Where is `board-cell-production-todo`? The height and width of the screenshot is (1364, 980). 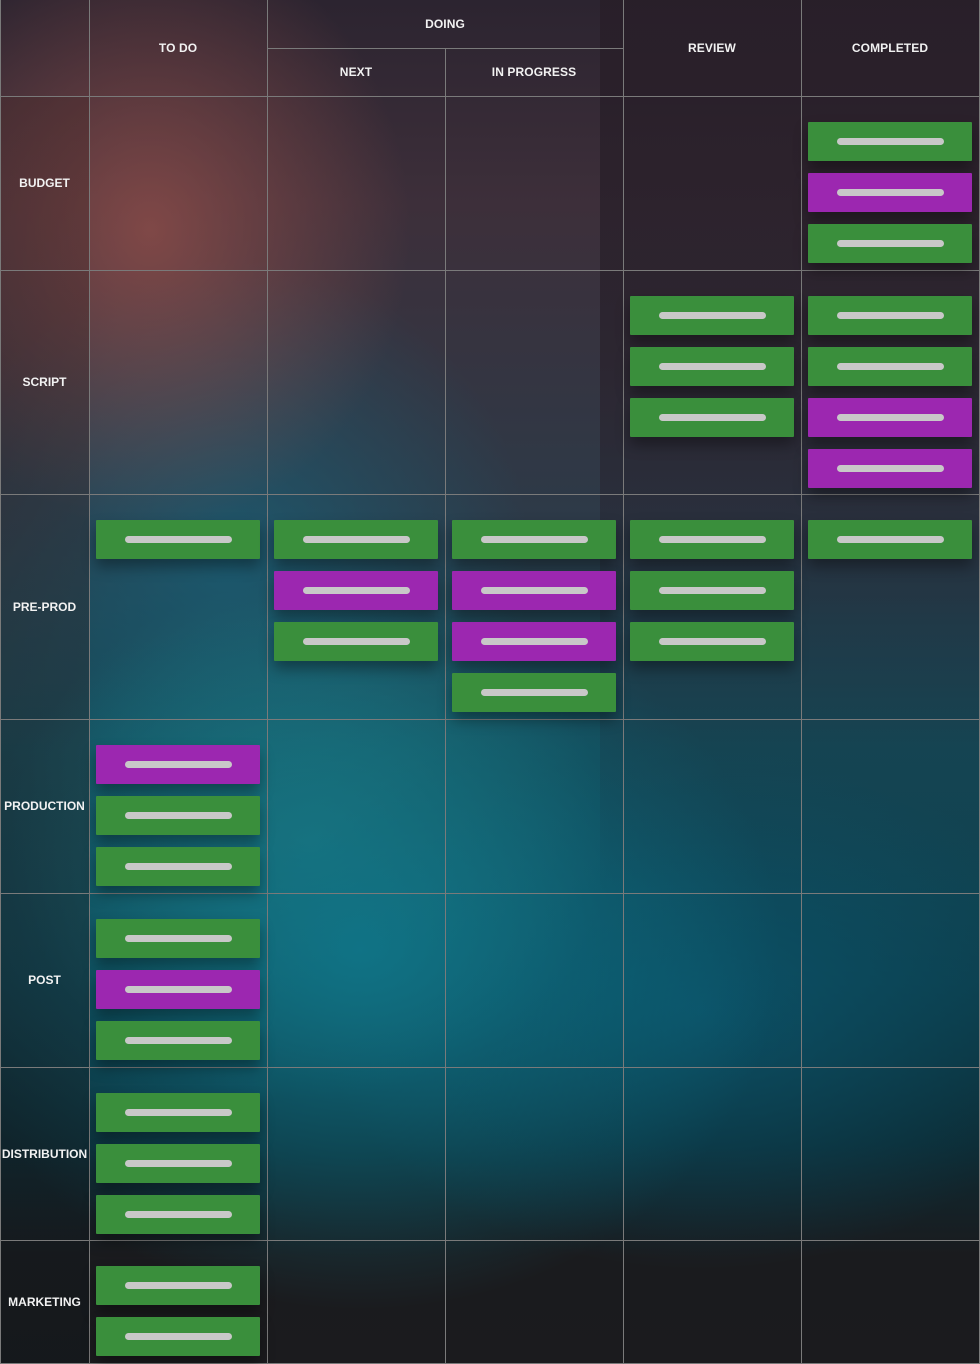
board-cell-production-todo is located at coordinates (178, 806).